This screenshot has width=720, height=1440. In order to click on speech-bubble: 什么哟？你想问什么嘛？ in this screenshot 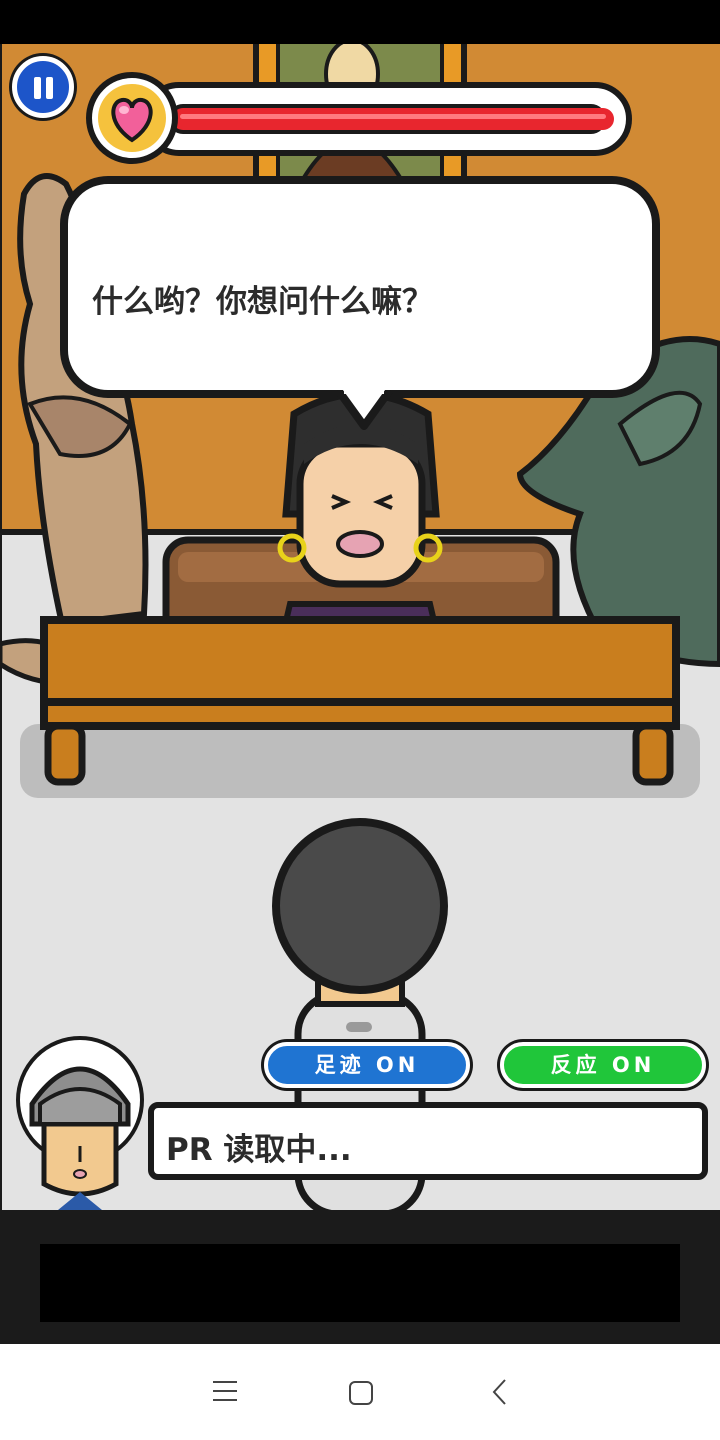, I will do `click(360, 303)`.